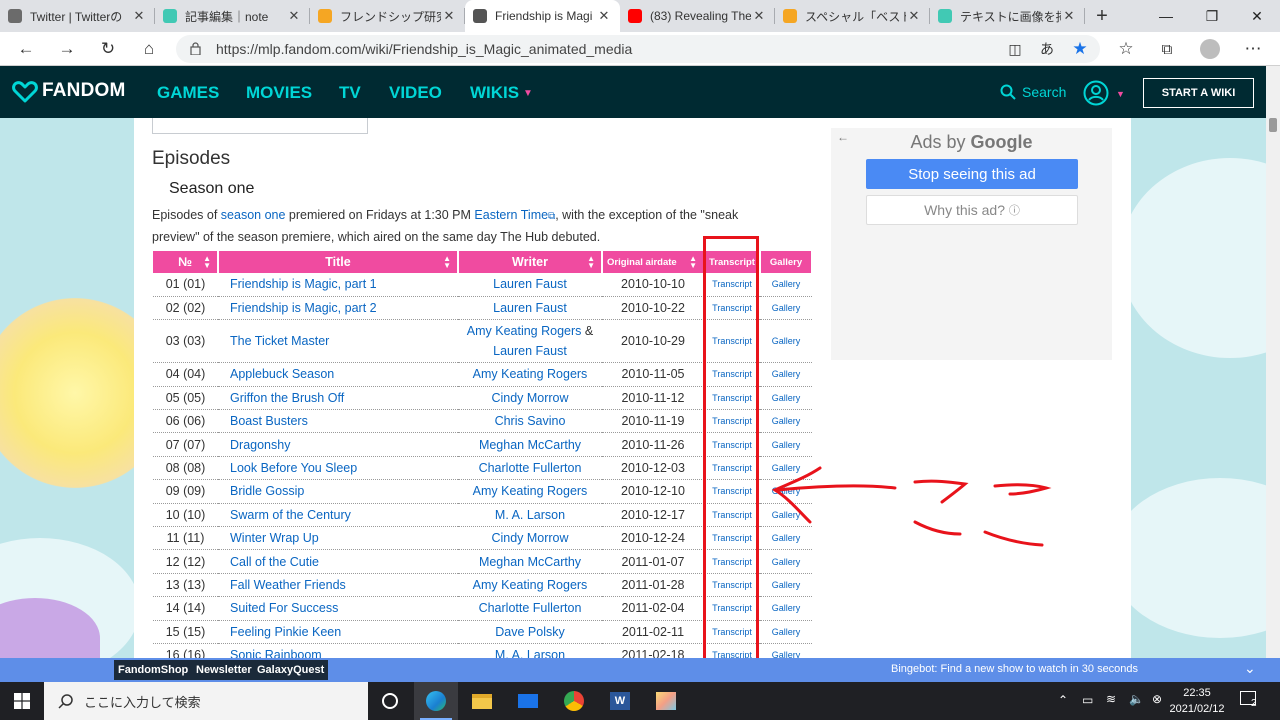 The height and width of the screenshot is (720, 1280). I want to click on more-menu-icon: ⋯, so click(1253, 49).